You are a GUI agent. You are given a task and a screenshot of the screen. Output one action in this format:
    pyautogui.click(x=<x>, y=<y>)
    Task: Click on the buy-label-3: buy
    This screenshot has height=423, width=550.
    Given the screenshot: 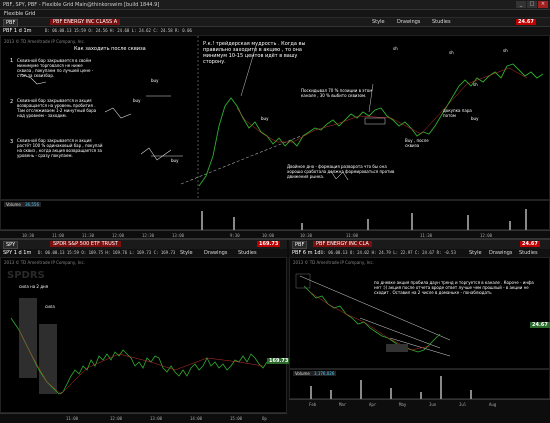 What is the action you would take?
    pyautogui.click(x=175, y=160)
    